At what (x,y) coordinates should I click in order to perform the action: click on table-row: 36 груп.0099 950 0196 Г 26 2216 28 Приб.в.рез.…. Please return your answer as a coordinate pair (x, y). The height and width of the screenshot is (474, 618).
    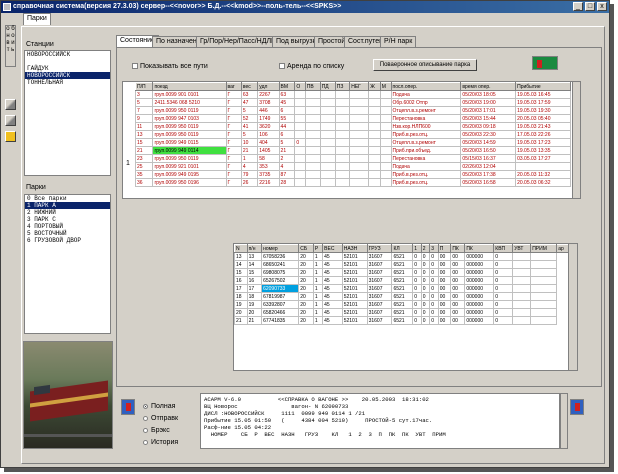
    Looking at the image, I should click on (352, 182).